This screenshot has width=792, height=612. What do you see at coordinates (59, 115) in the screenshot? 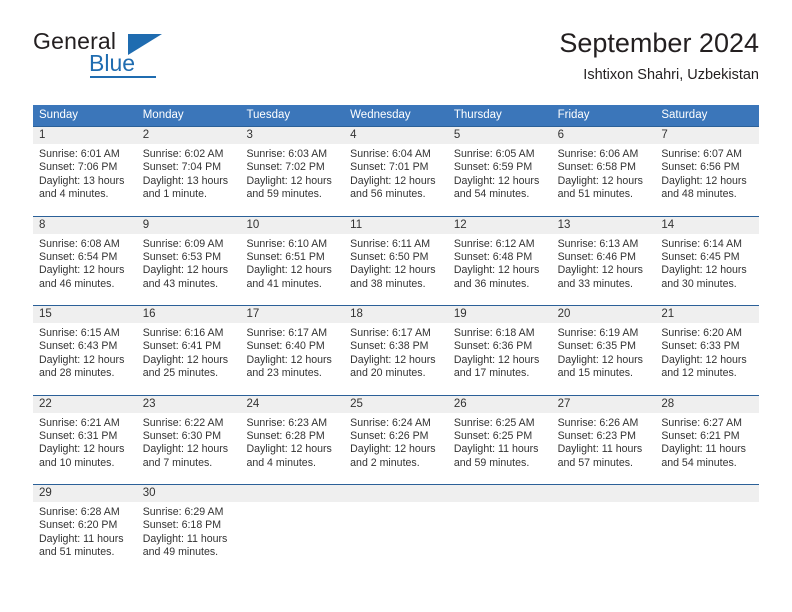
I see `weekday-header-sunday: Sunday` at bounding box center [59, 115].